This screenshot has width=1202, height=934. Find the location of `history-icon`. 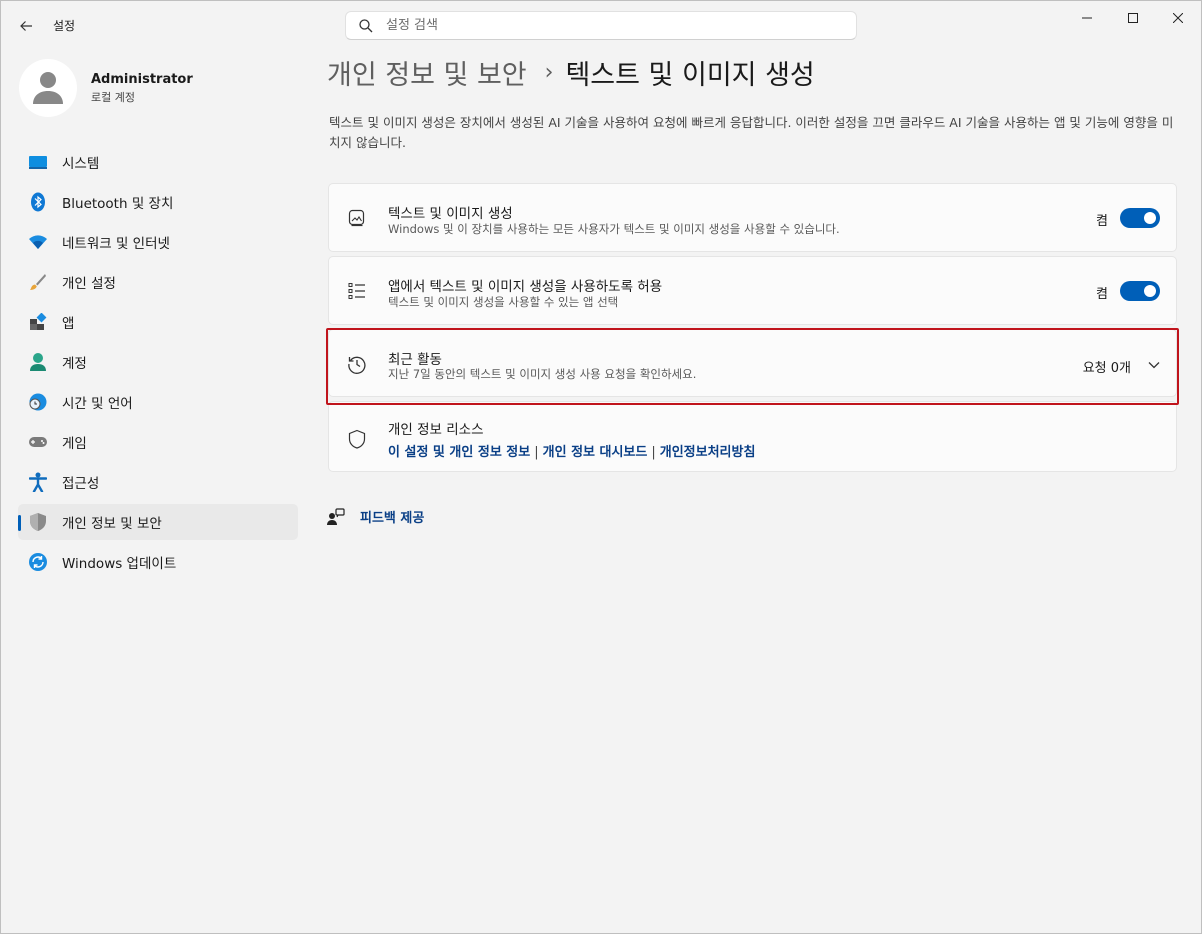

history-icon is located at coordinates (357, 365).